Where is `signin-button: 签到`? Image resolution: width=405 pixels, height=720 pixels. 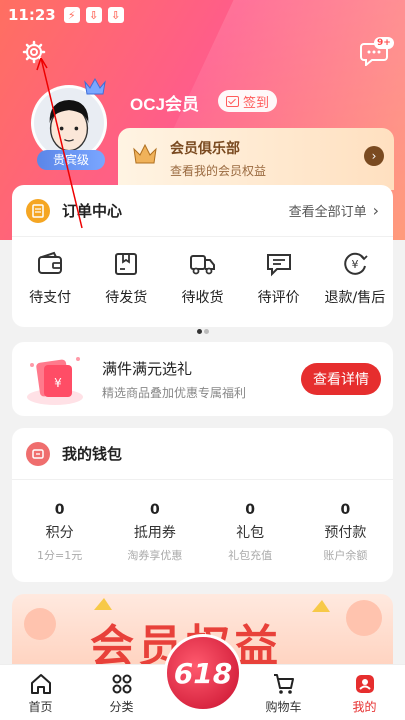 signin-button: 签到 is located at coordinates (248, 101).